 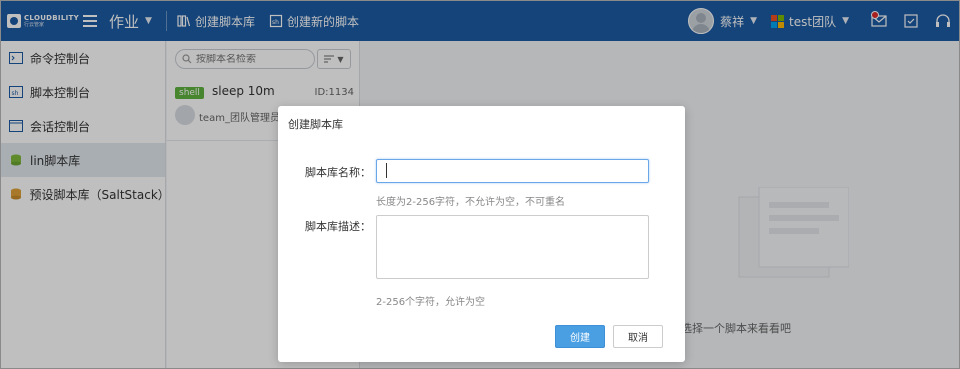 What do you see at coordinates (386, 170) in the screenshot?
I see `text-cursor` at bounding box center [386, 170].